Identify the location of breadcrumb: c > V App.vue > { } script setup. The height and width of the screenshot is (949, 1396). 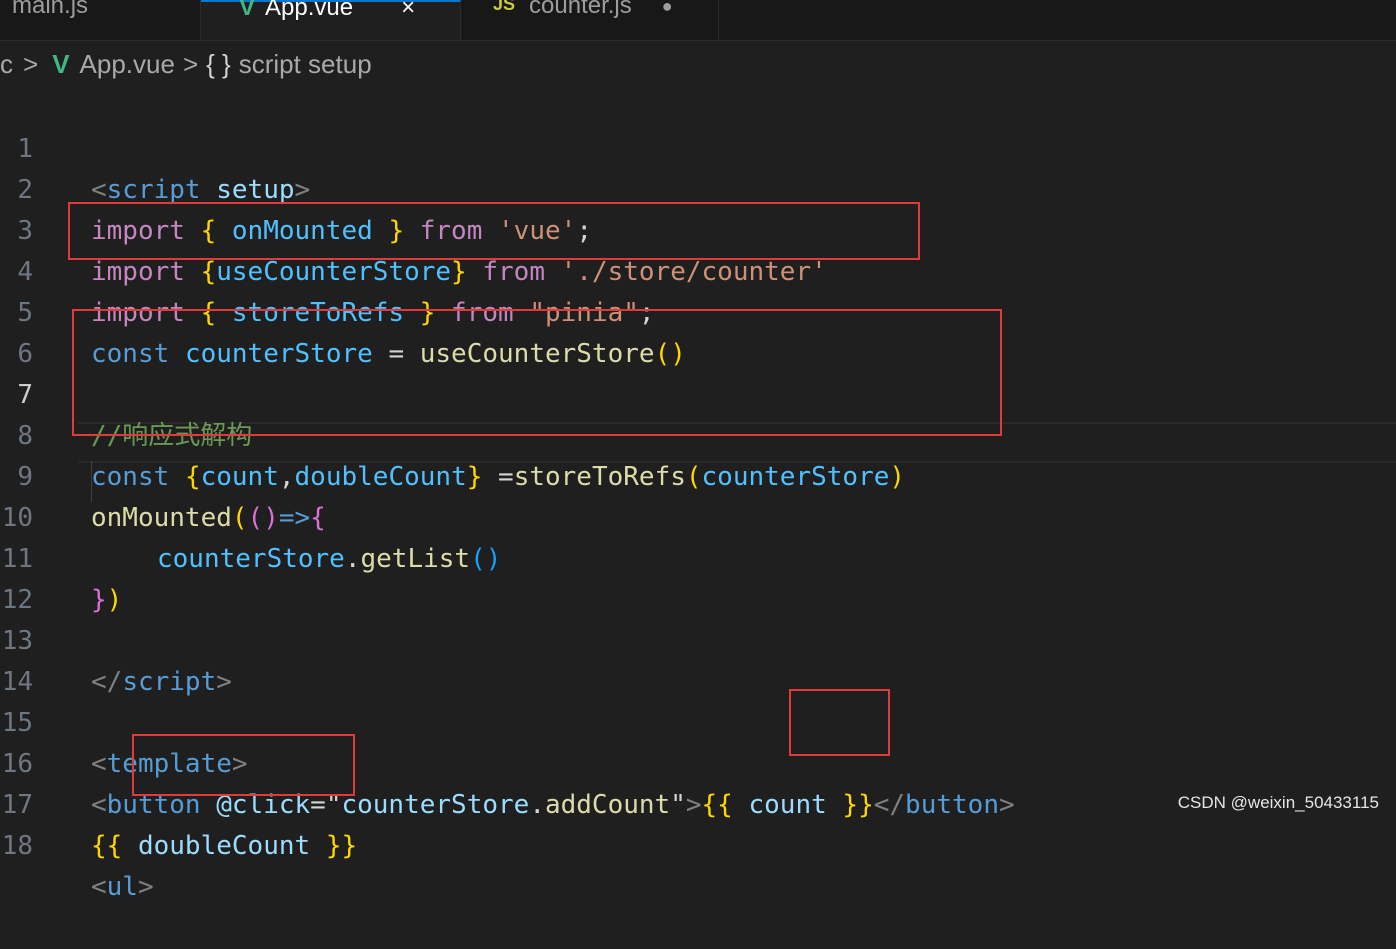
(698, 64).